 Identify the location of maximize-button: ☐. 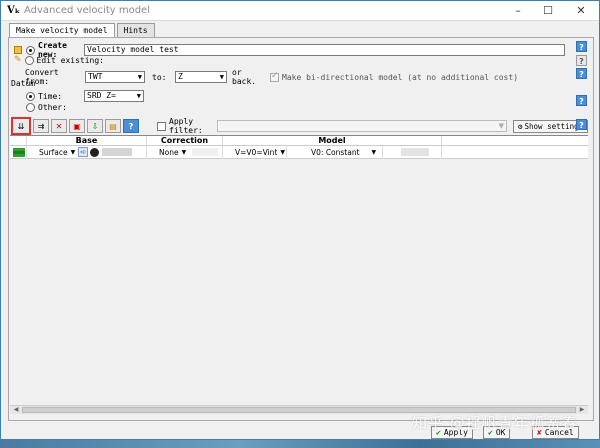
(548, 11).